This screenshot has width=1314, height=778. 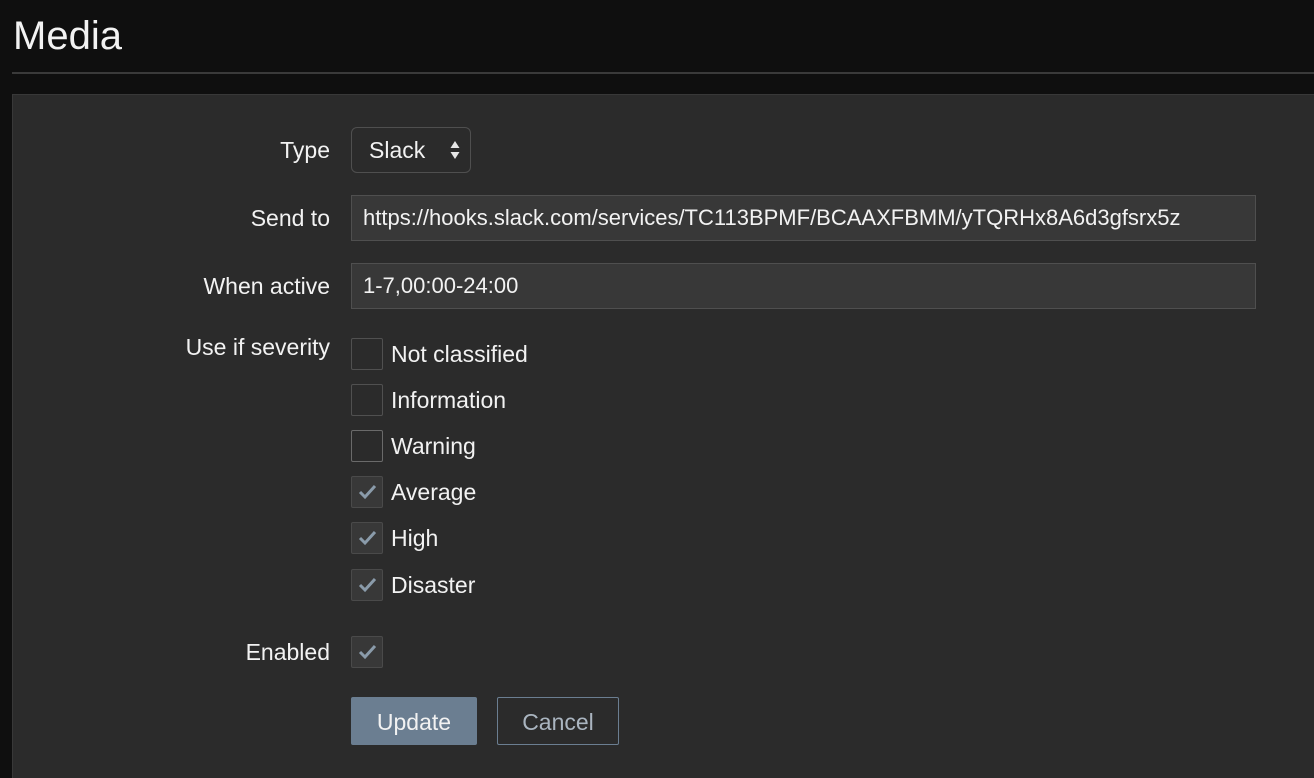 What do you see at coordinates (414, 721) in the screenshot?
I see `update-button: Update` at bounding box center [414, 721].